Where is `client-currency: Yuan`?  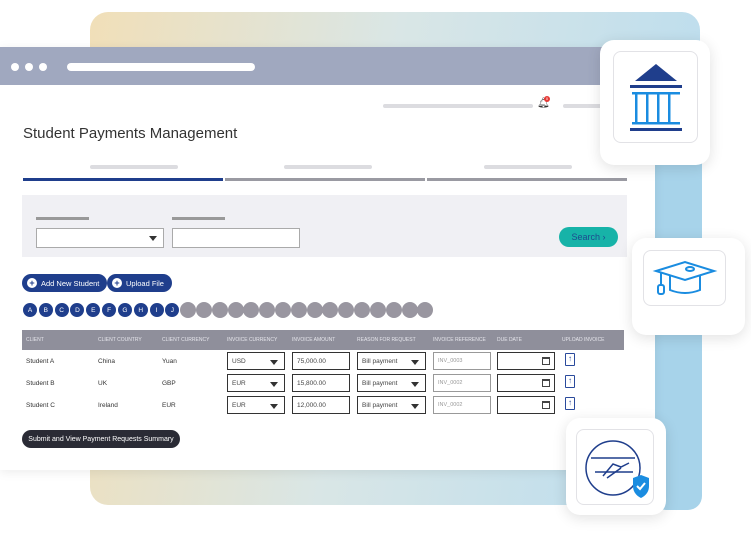 client-currency: Yuan is located at coordinates (169, 361).